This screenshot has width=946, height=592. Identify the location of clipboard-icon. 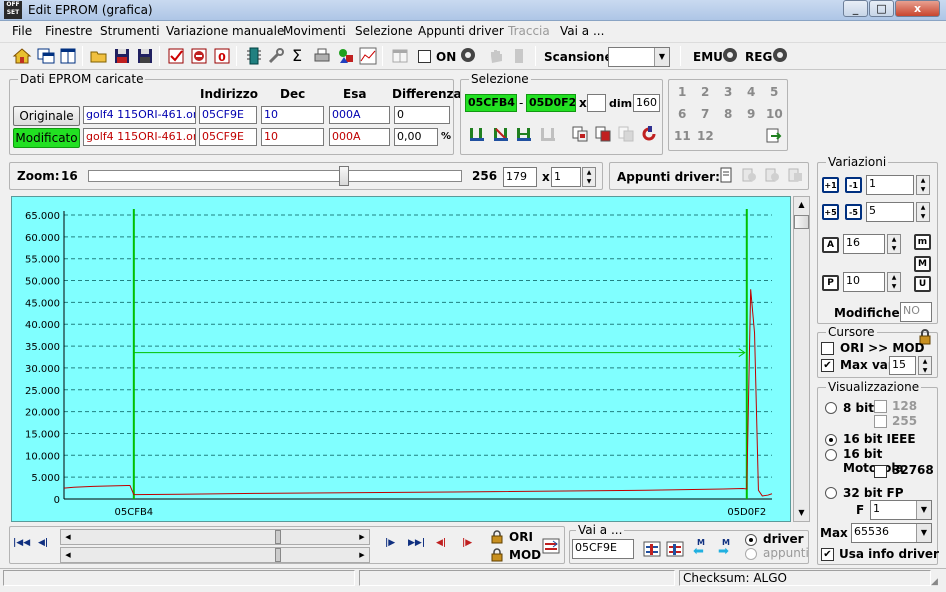
(726, 175).